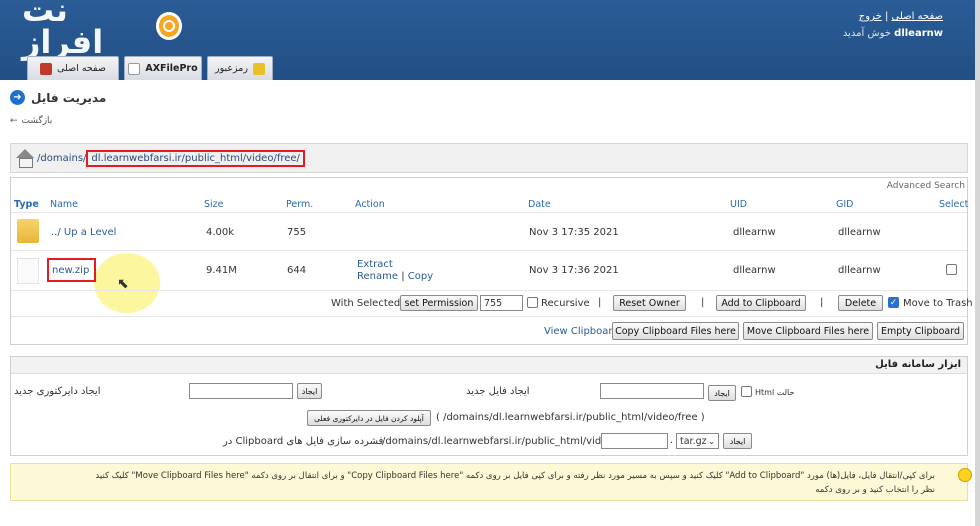 The width and height of the screenshot is (980, 526). I want to click on welcome-username: dllearnw, so click(918, 33).